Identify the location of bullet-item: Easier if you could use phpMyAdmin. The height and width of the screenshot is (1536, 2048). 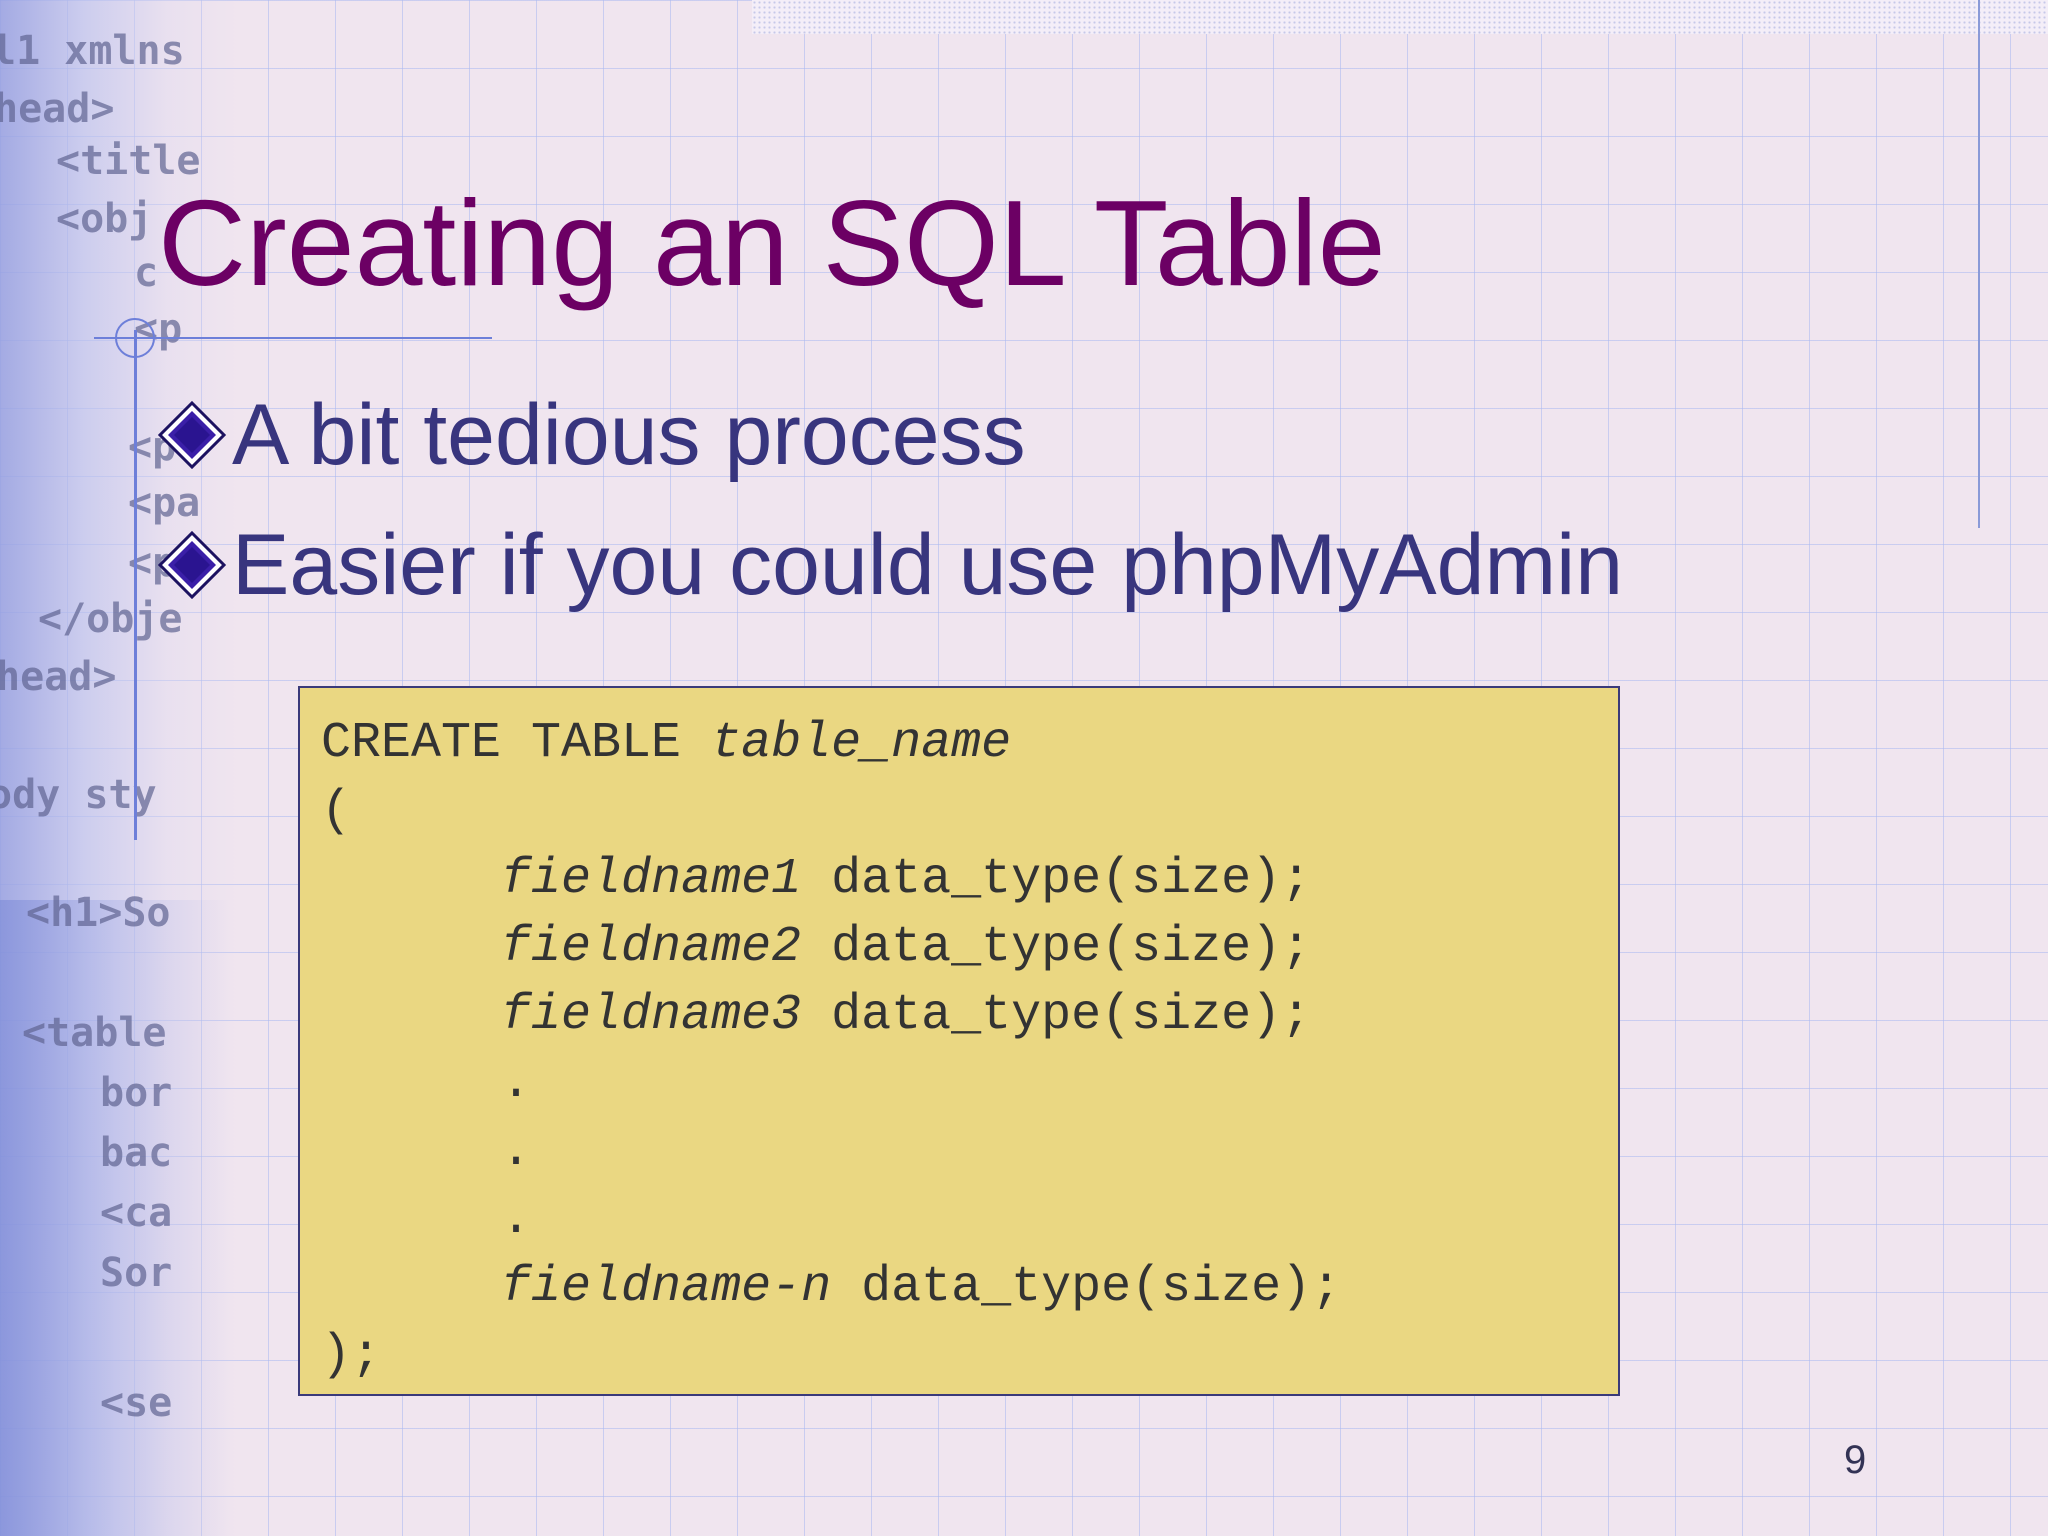
(890, 565).